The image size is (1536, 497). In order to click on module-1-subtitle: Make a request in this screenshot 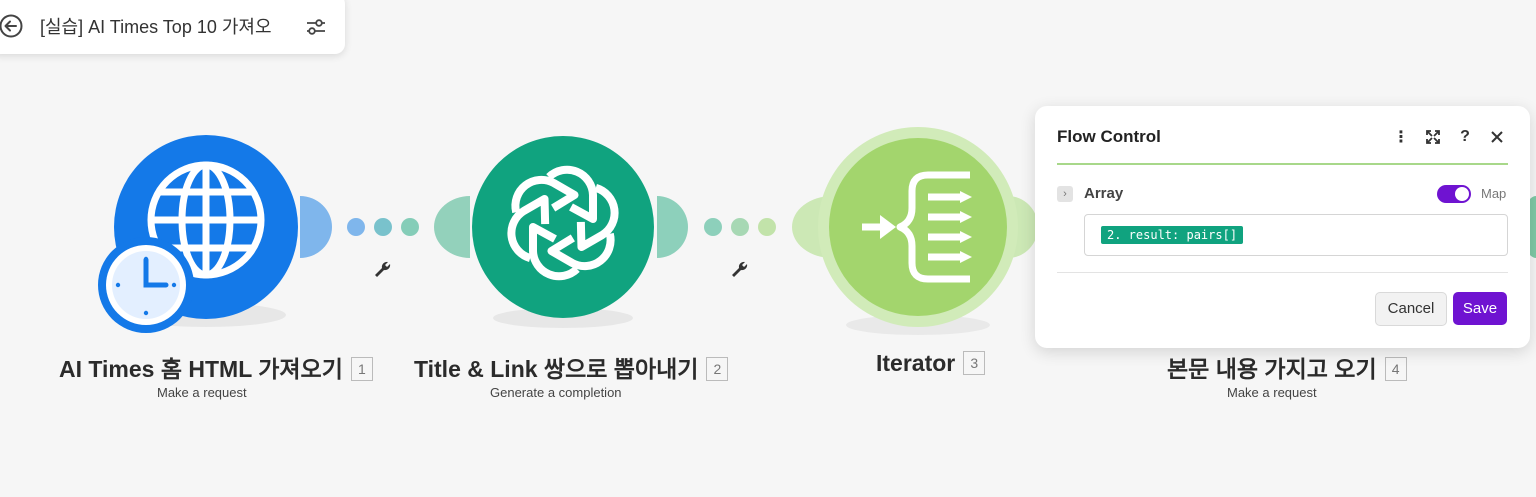, I will do `click(202, 392)`.